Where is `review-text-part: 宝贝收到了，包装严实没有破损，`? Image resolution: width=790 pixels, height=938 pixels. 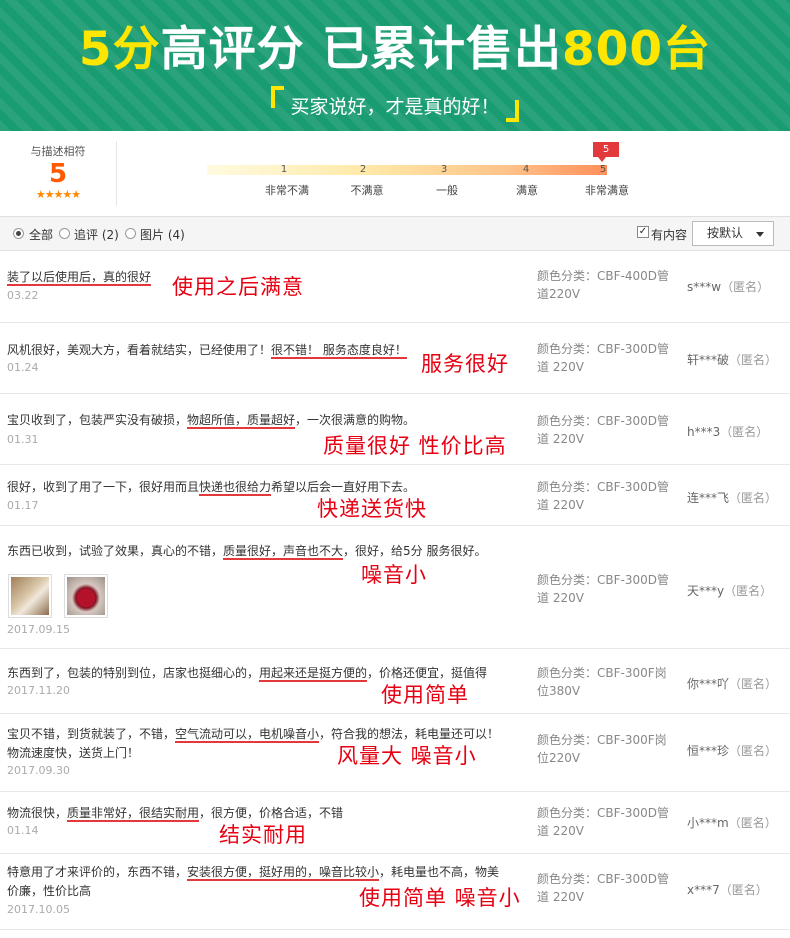 review-text-part: 宝贝收到了，包装严实没有破损， is located at coordinates (97, 420).